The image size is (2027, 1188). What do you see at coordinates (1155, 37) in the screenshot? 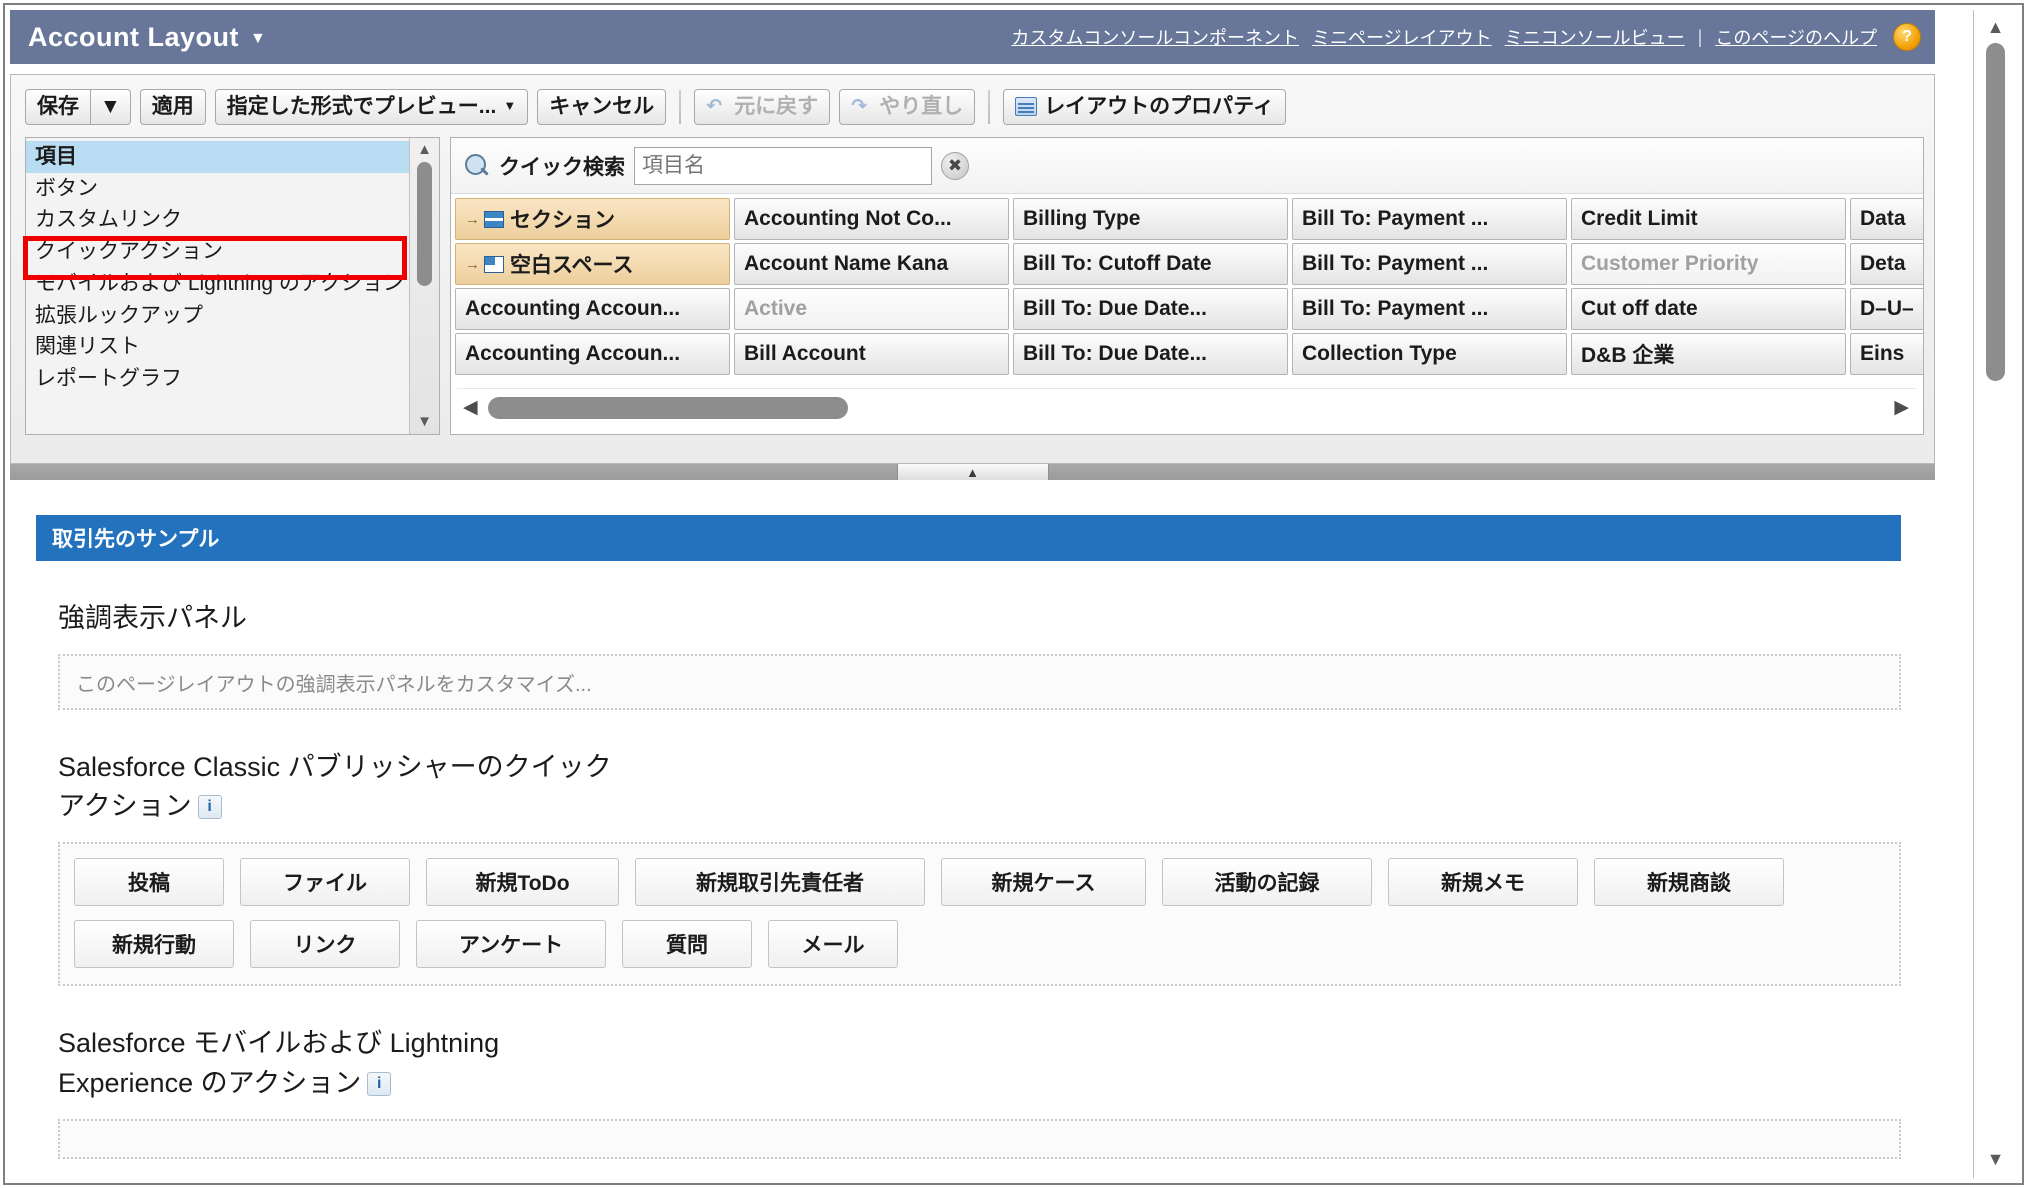
I see `link-custom-console-component: カスタムコンソールコンポーネント` at bounding box center [1155, 37].